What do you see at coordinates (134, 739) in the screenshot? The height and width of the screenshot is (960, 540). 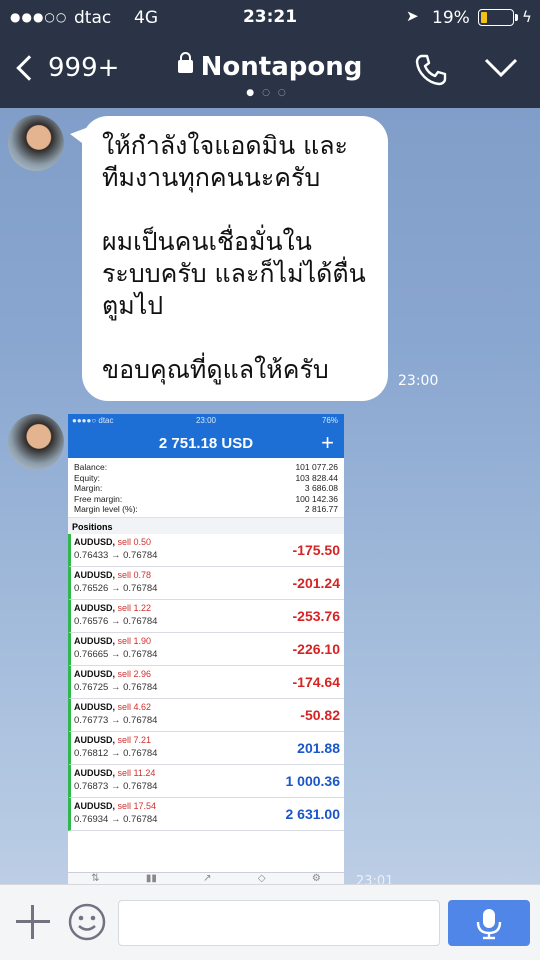 I see `position-side: sell 7.21` at bounding box center [134, 739].